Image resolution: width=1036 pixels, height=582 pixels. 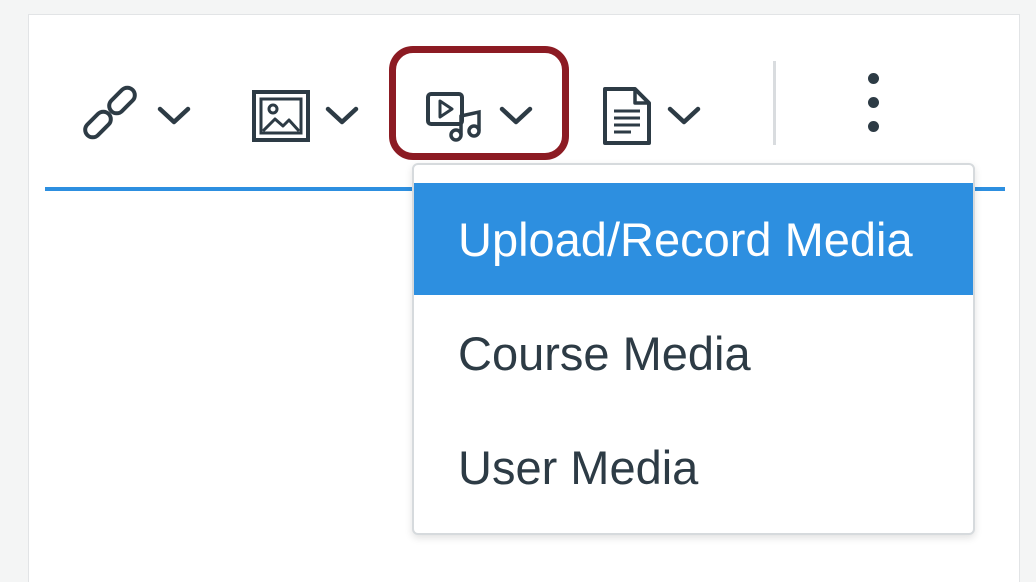 I want to click on image-icon, so click(x=281, y=116).